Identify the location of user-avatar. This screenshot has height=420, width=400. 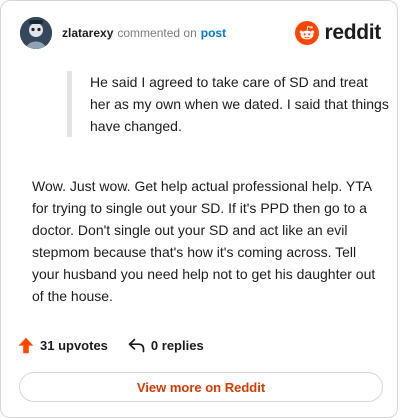
(36, 33).